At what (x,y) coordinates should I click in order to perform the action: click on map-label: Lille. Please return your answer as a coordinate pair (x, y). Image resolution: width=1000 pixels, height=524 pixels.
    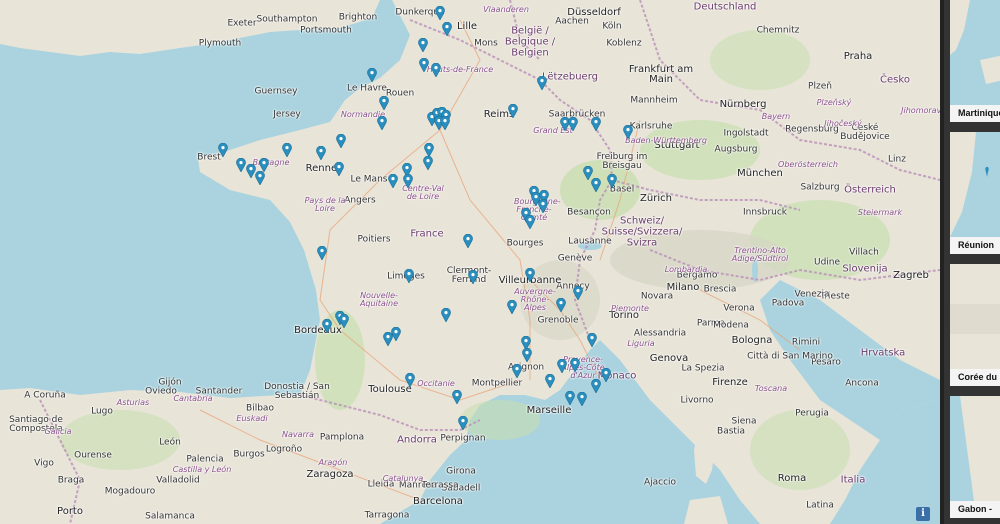
    Looking at the image, I should click on (467, 26).